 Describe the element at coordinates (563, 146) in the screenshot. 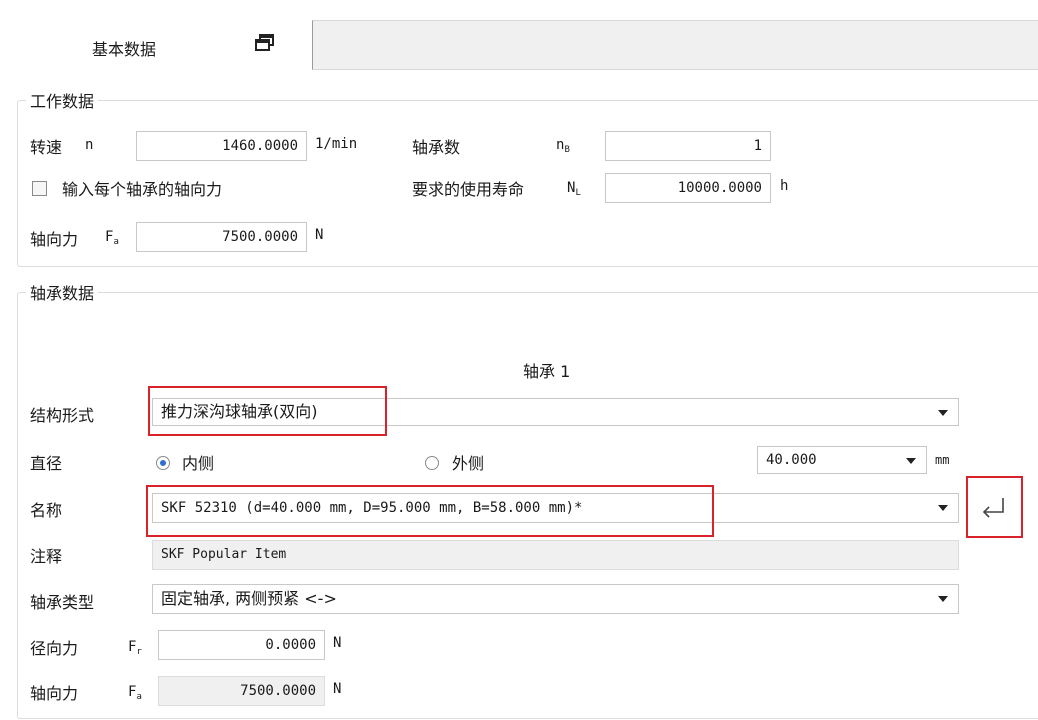

I see `bearing-count-symbol: nB` at that location.